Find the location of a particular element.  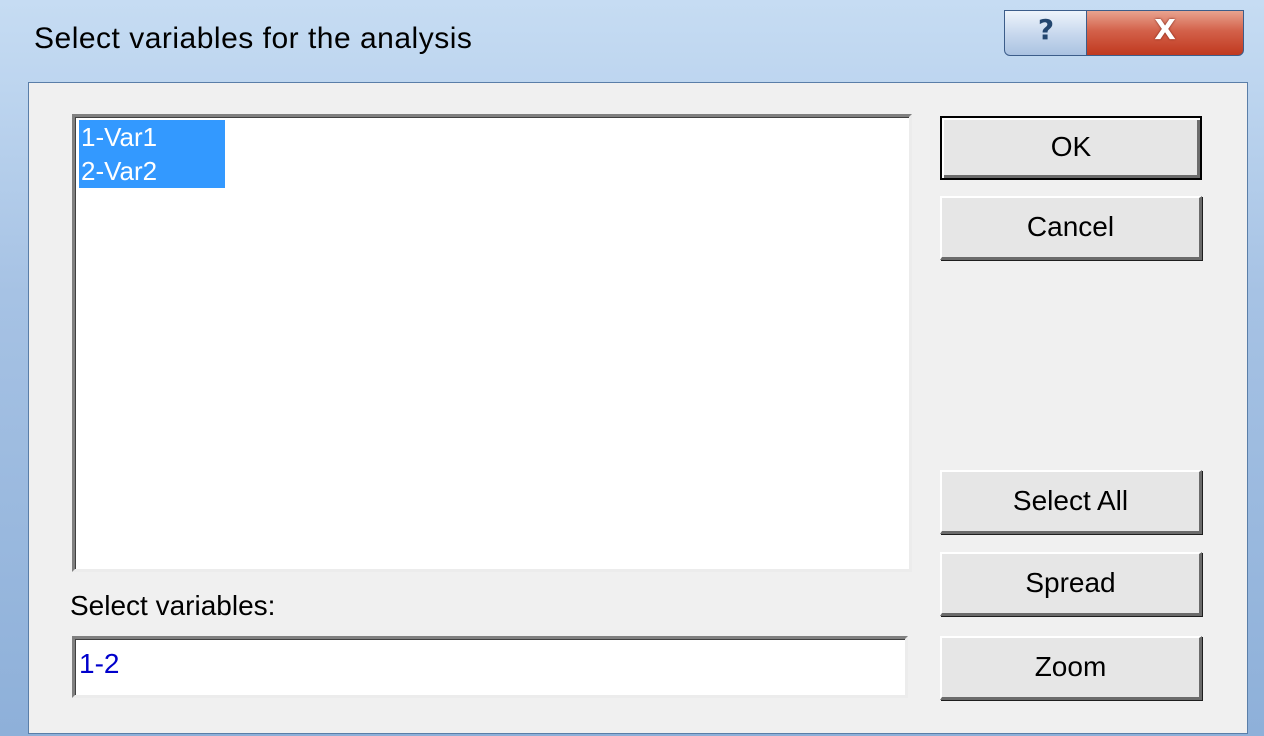

dialog-title: Select variables for the analysis is located at coordinates (253, 38).